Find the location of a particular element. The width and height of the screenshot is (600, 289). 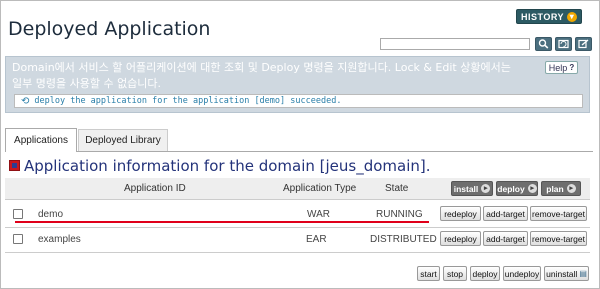

search-icon is located at coordinates (543, 44).